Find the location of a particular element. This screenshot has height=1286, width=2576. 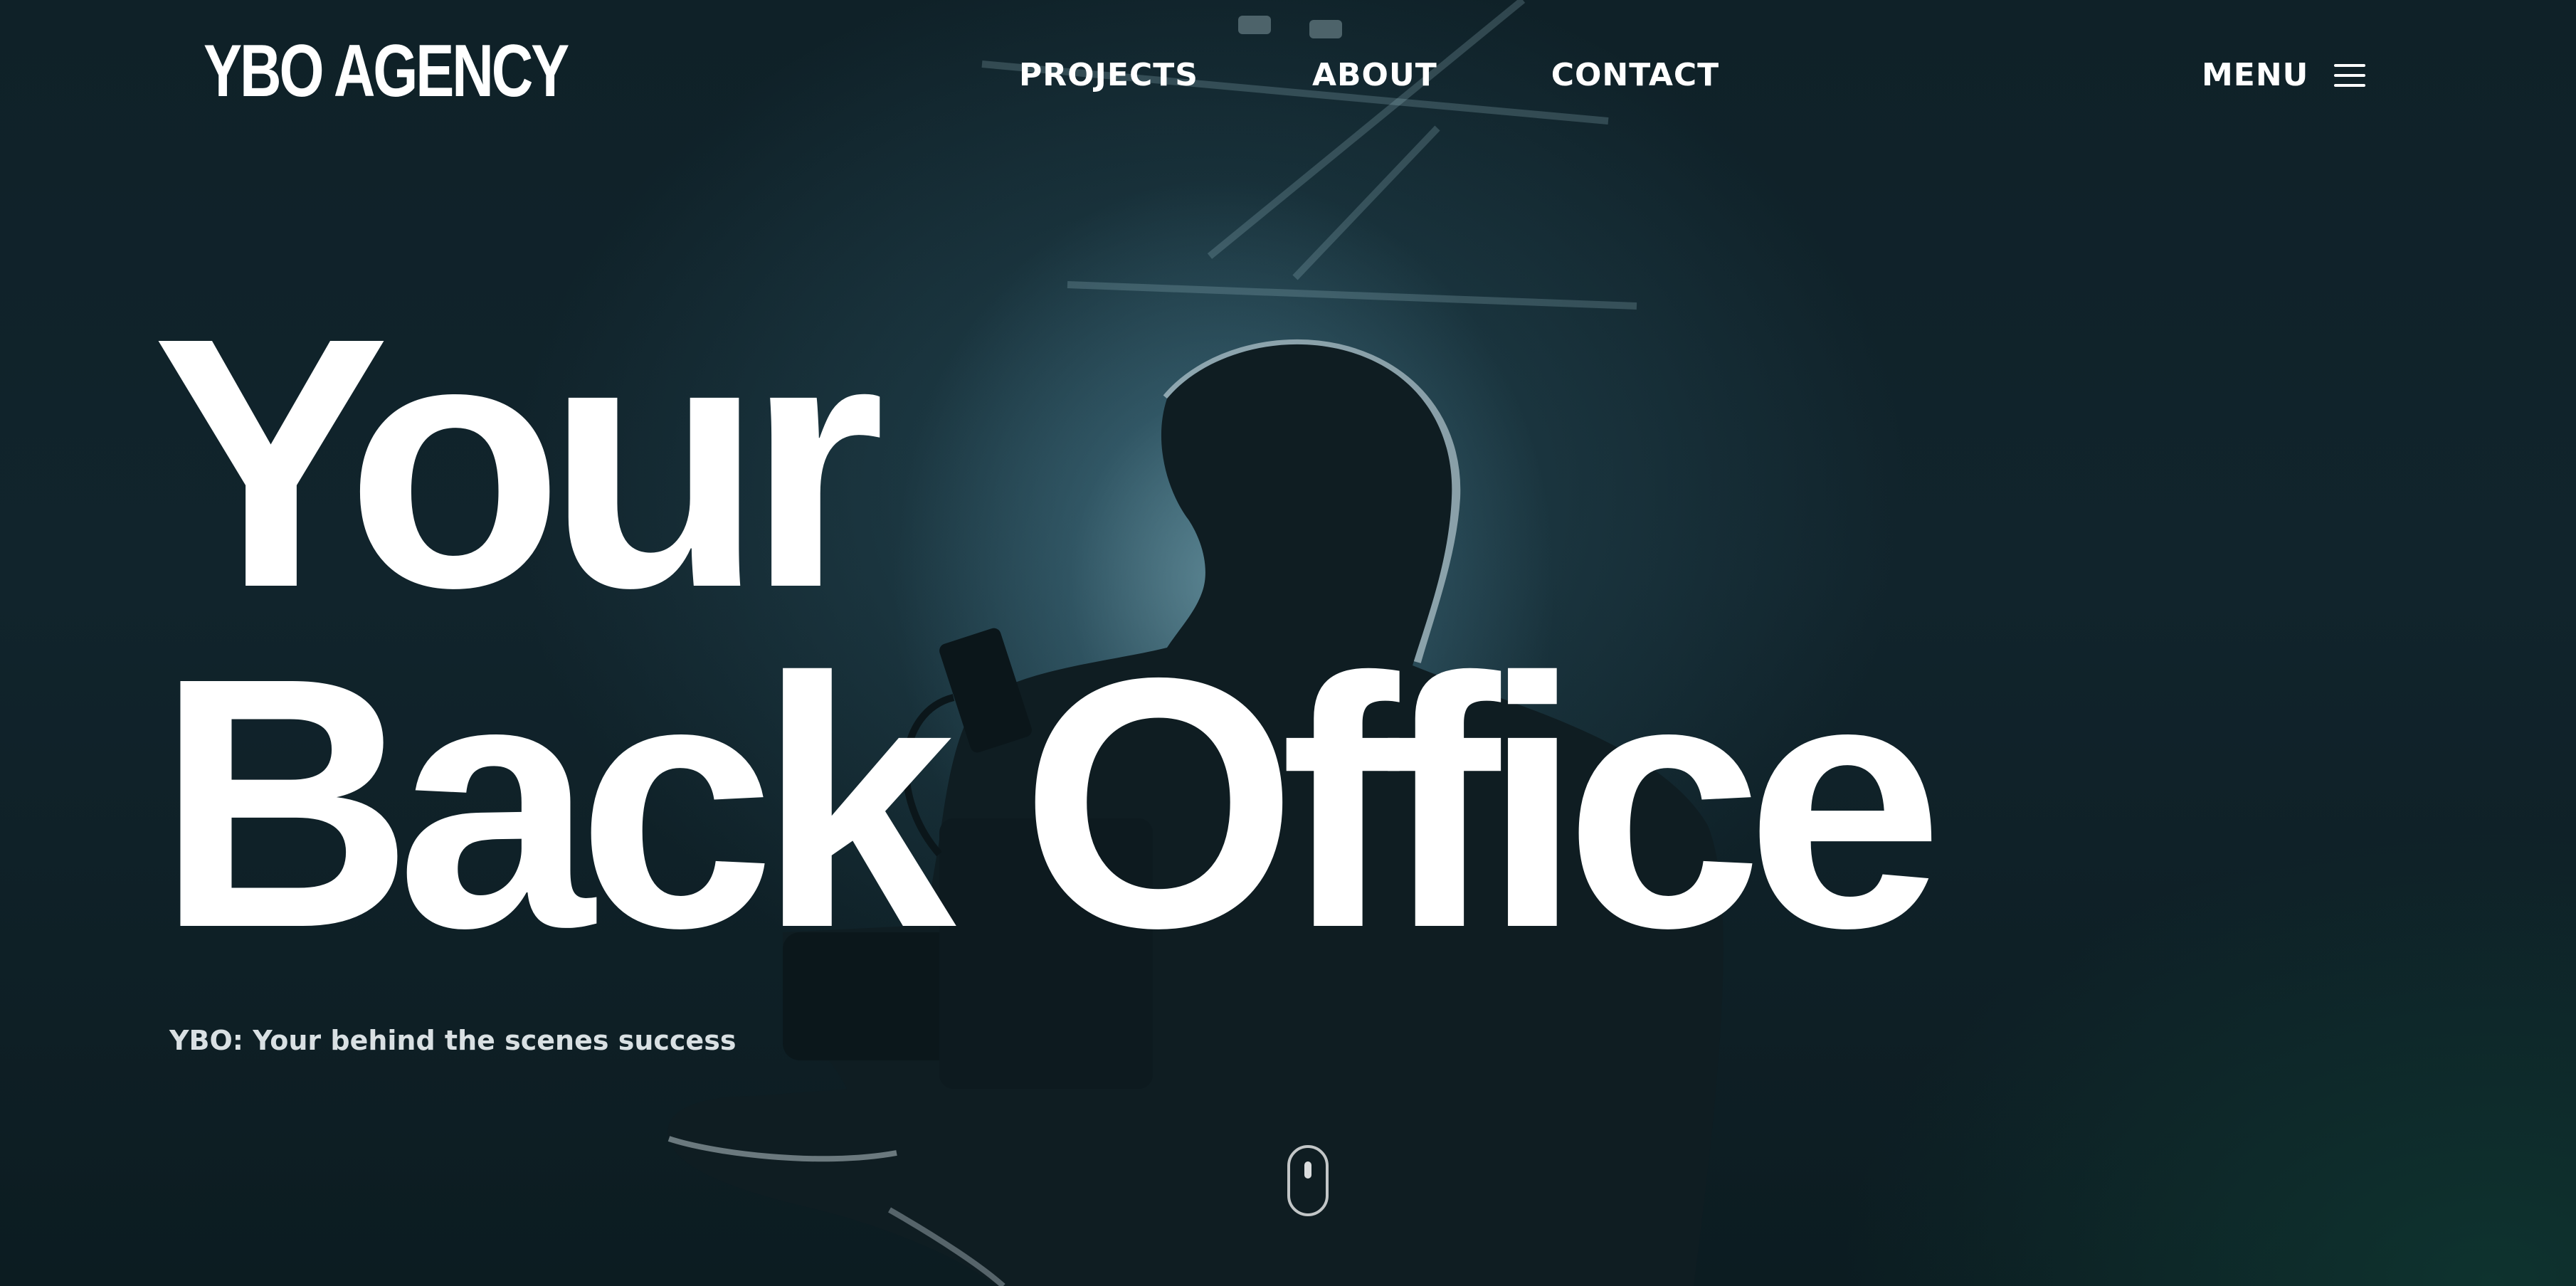

hero-title-line-1: Your is located at coordinates (519, 462).